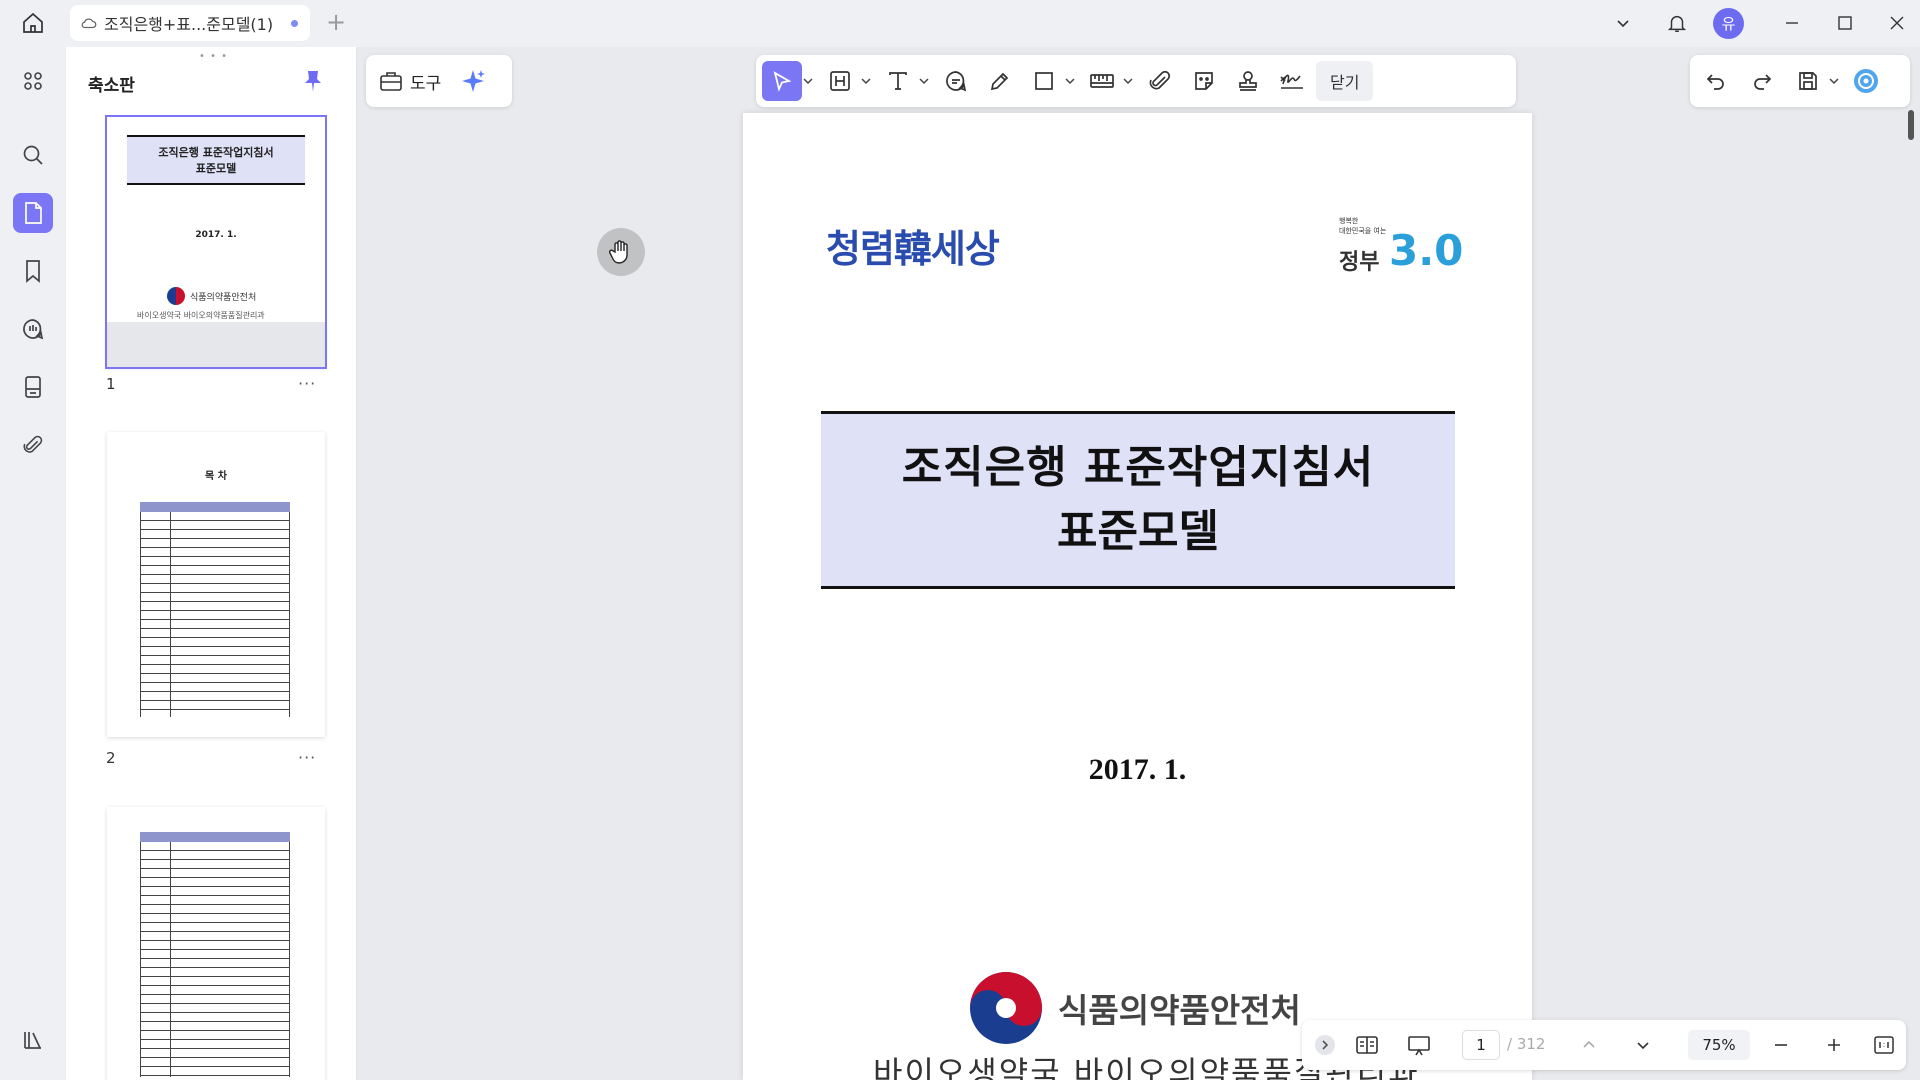  Describe the element at coordinates (1643, 1045) in the screenshot. I see `next-page-button` at that location.